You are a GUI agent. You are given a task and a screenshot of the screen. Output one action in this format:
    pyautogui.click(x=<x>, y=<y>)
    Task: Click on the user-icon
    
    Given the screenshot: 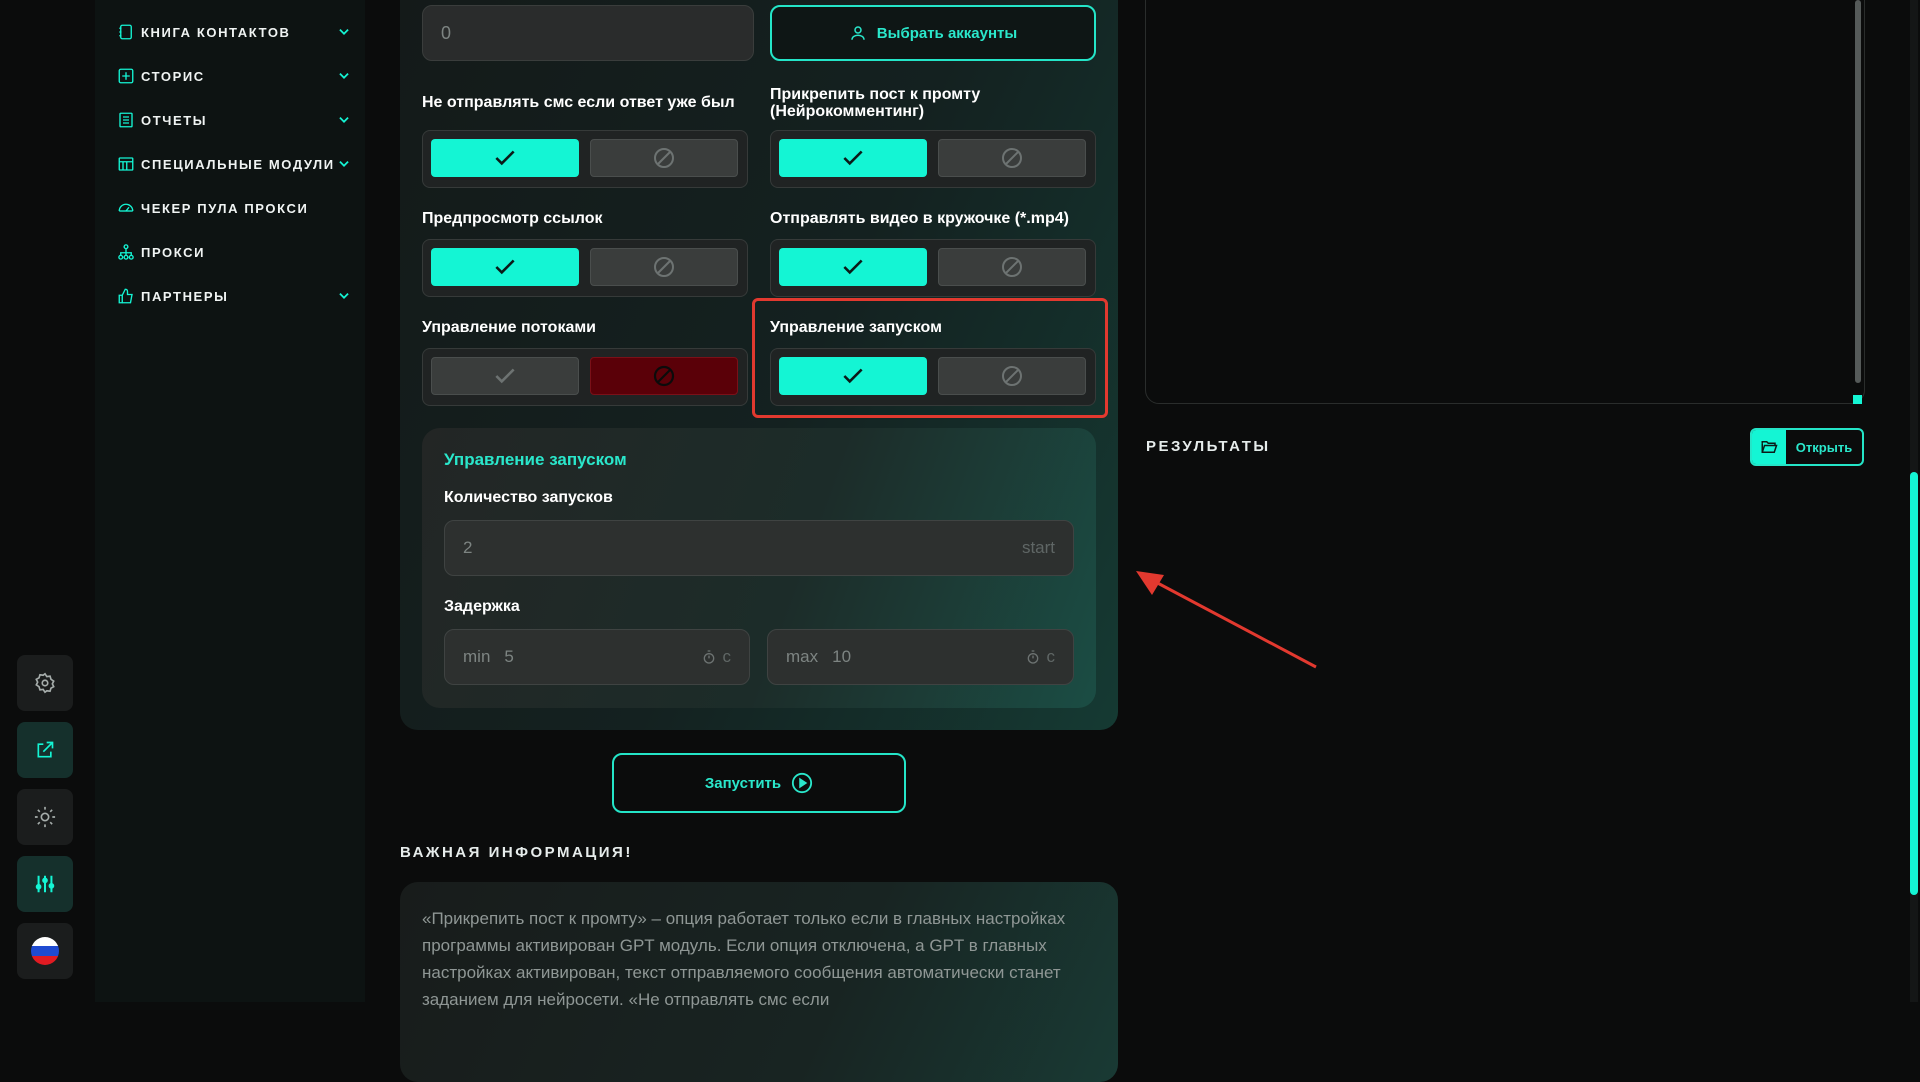 What is the action you would take?
    pyautogui.click(x=858, y=33)
    